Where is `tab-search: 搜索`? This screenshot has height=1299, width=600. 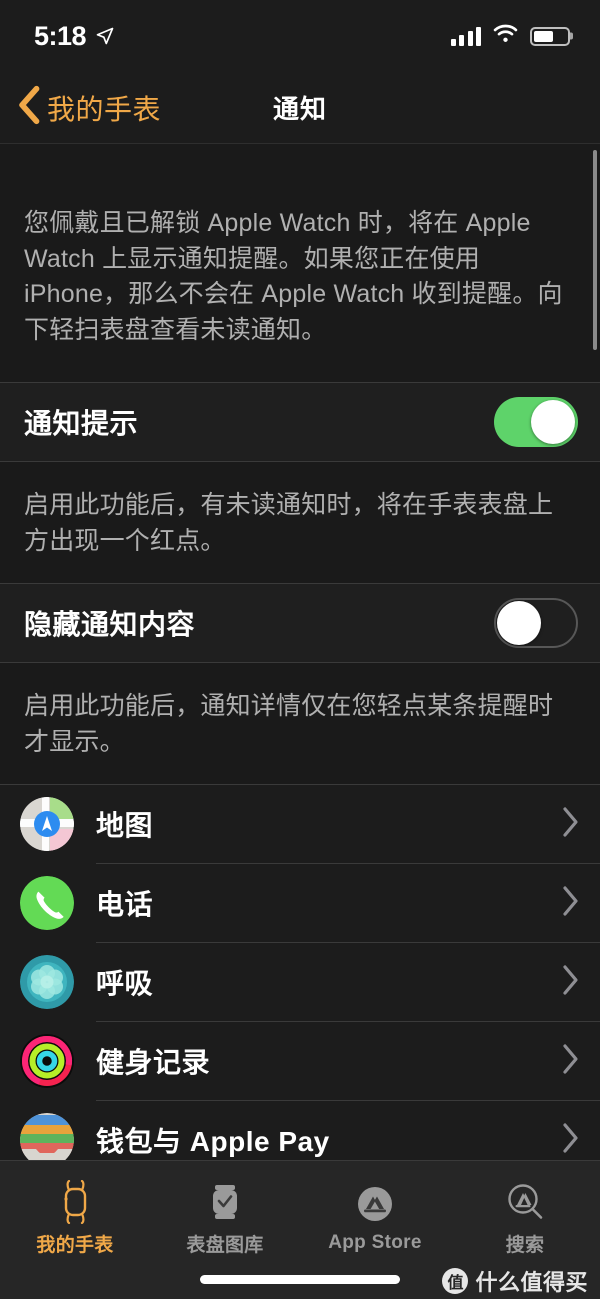
tab-search: 搜索 is located at coordinates (525, 1214).